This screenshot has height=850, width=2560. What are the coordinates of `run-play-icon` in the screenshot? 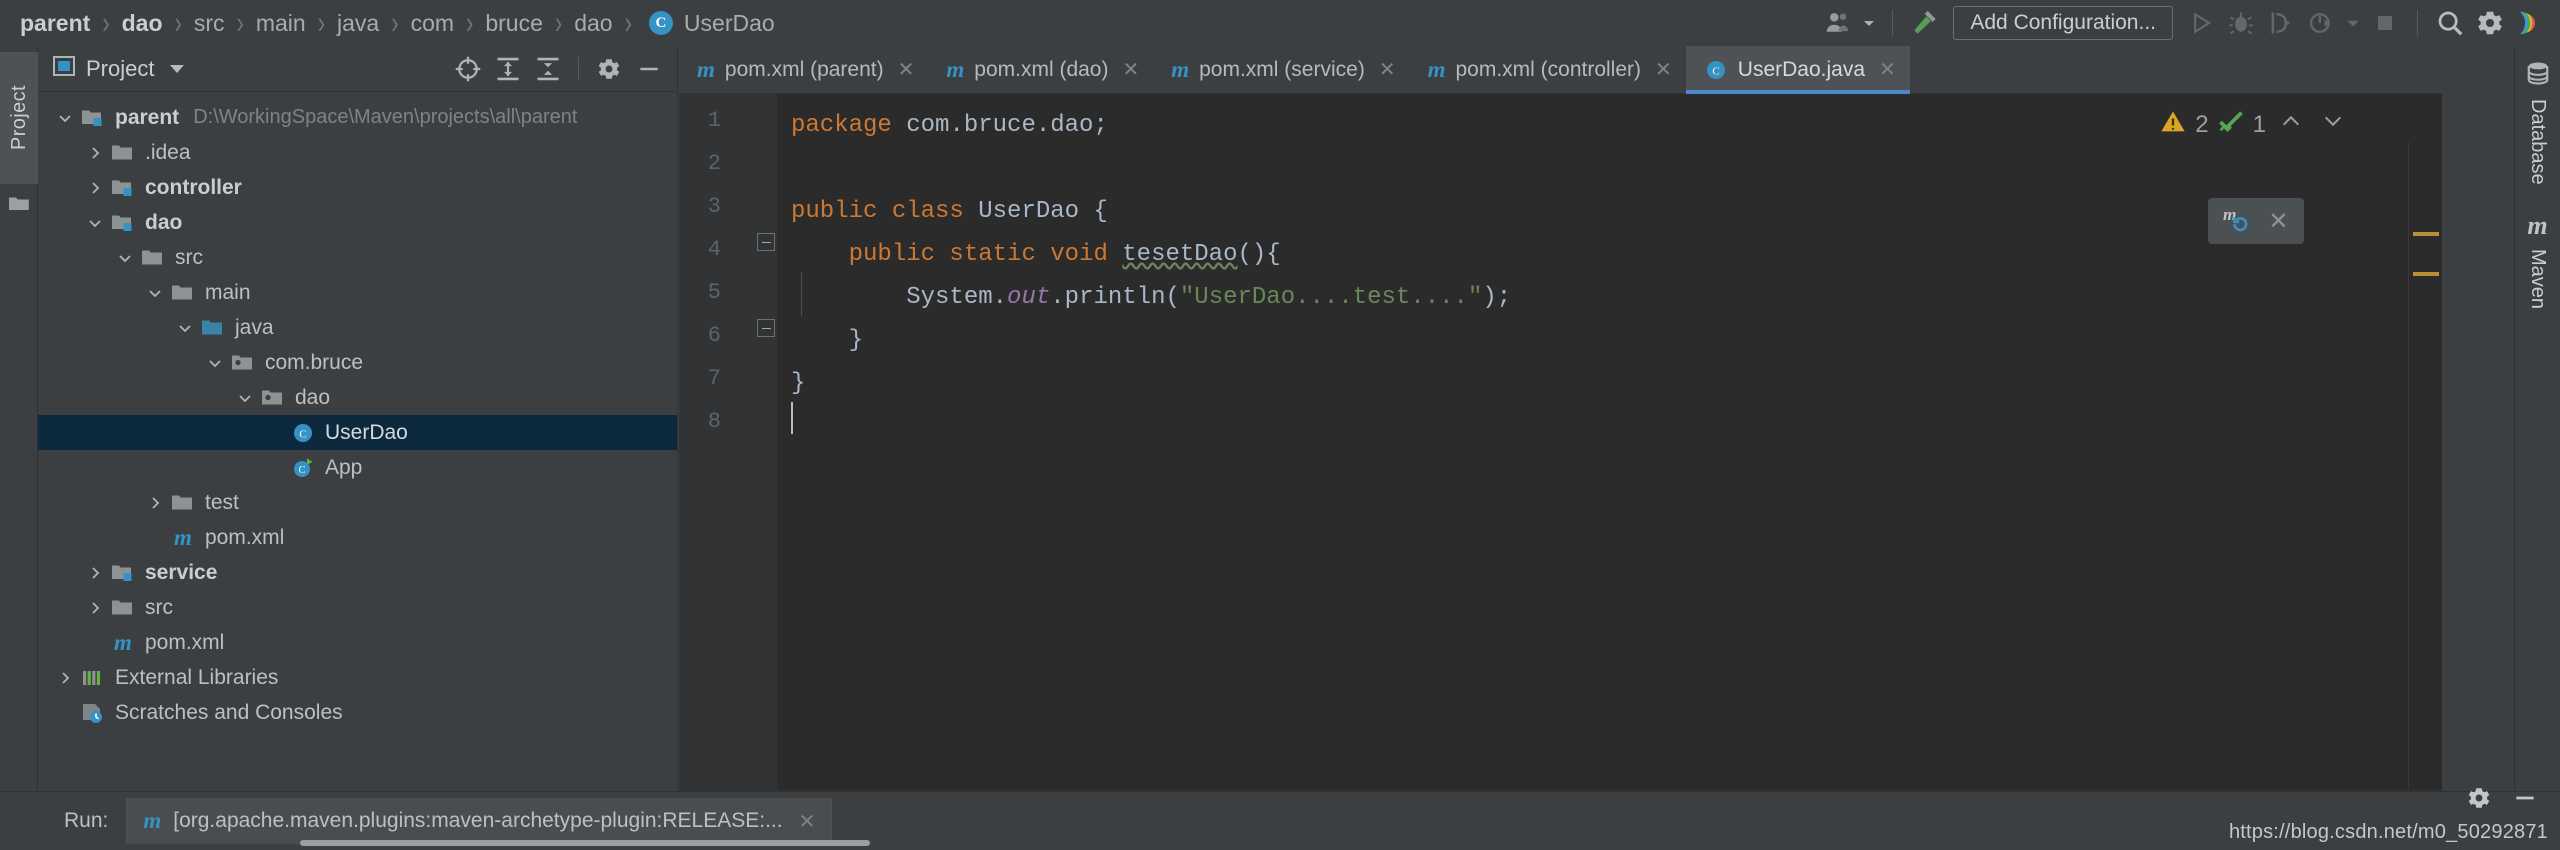 It's located at (2201, 23).